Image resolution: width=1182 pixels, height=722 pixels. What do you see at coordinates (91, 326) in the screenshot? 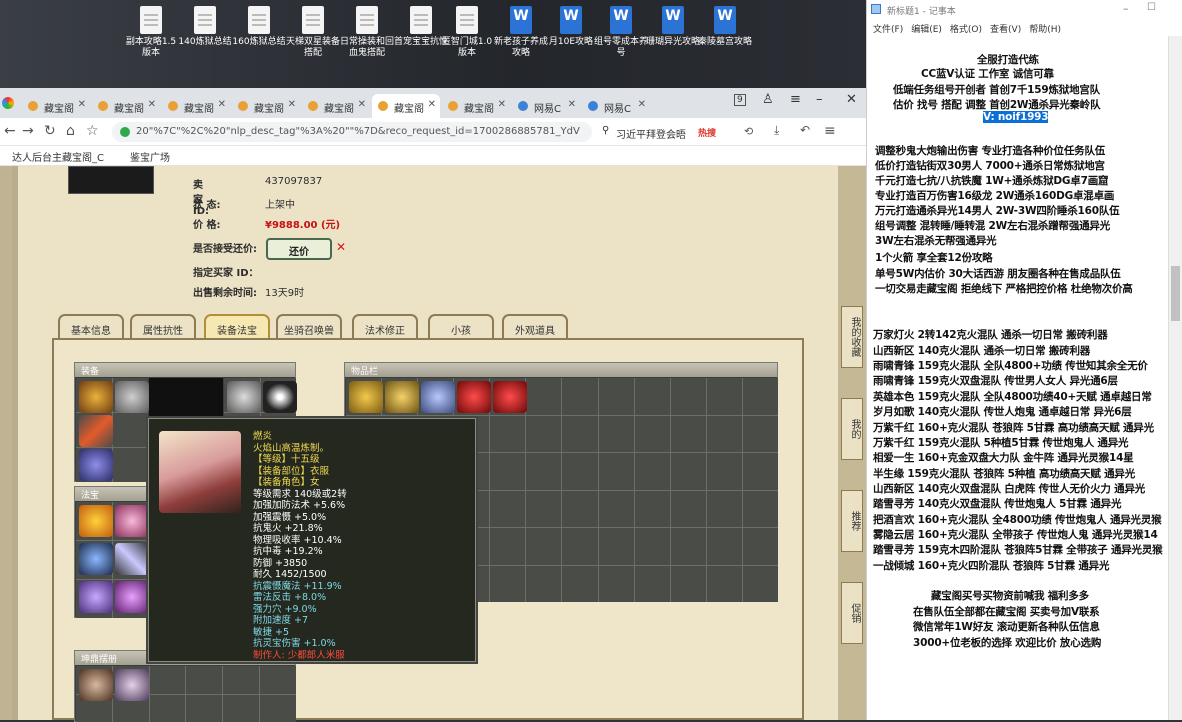
I see `tab-0: 基本信息` at bounding box center [91, 326].